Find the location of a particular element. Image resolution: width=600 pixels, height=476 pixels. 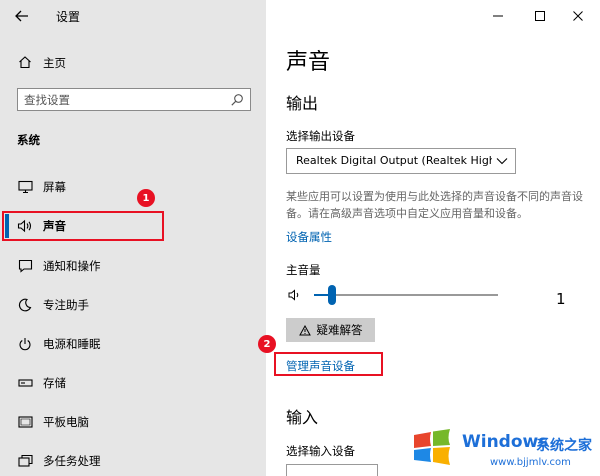

home-icon is located at coordinates (25, 62).